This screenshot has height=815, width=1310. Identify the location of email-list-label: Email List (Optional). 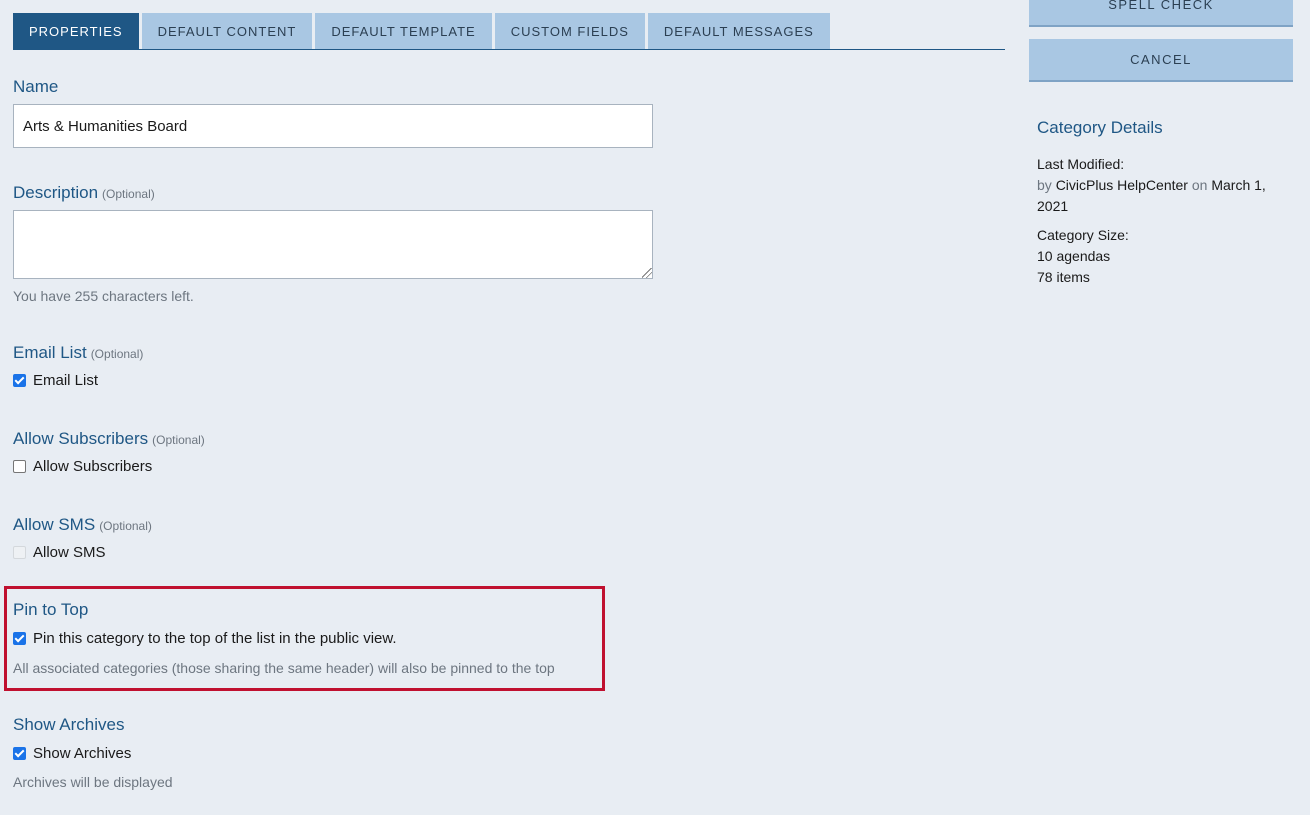
(78, 353).